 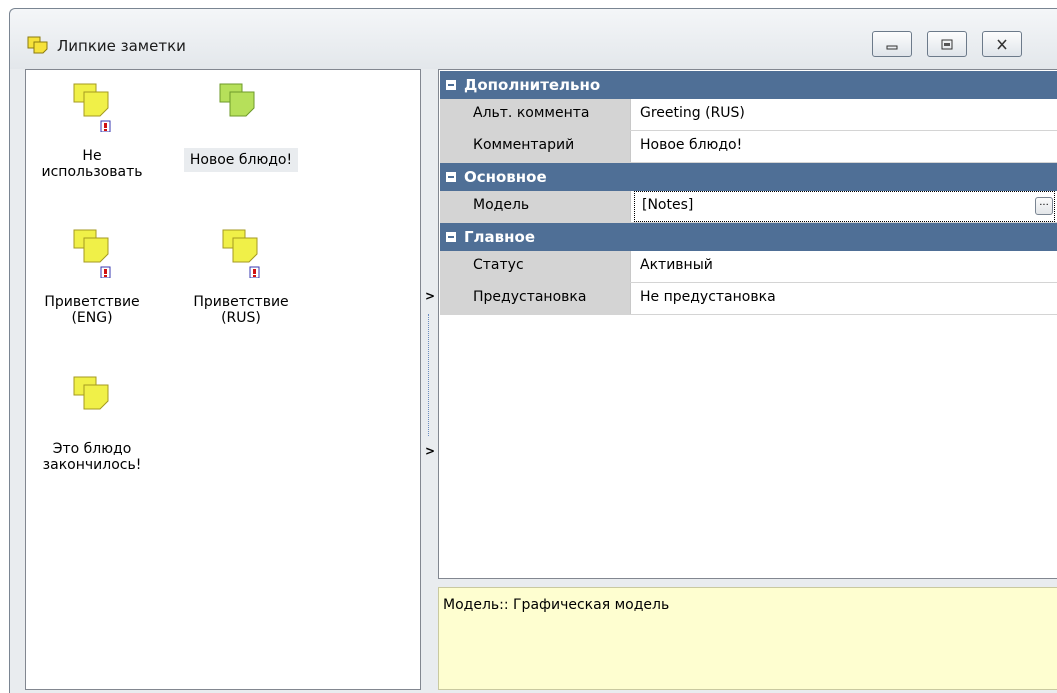 I want to click on category-osnovnoe: Основное, so click(x=748, y=177).